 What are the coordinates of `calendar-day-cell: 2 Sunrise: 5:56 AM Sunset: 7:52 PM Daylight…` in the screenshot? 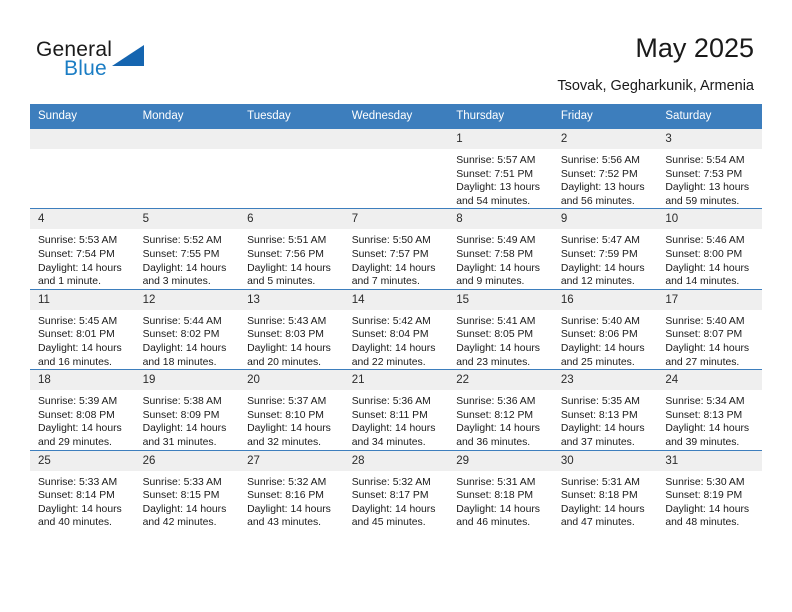 It's located at (605, 168).